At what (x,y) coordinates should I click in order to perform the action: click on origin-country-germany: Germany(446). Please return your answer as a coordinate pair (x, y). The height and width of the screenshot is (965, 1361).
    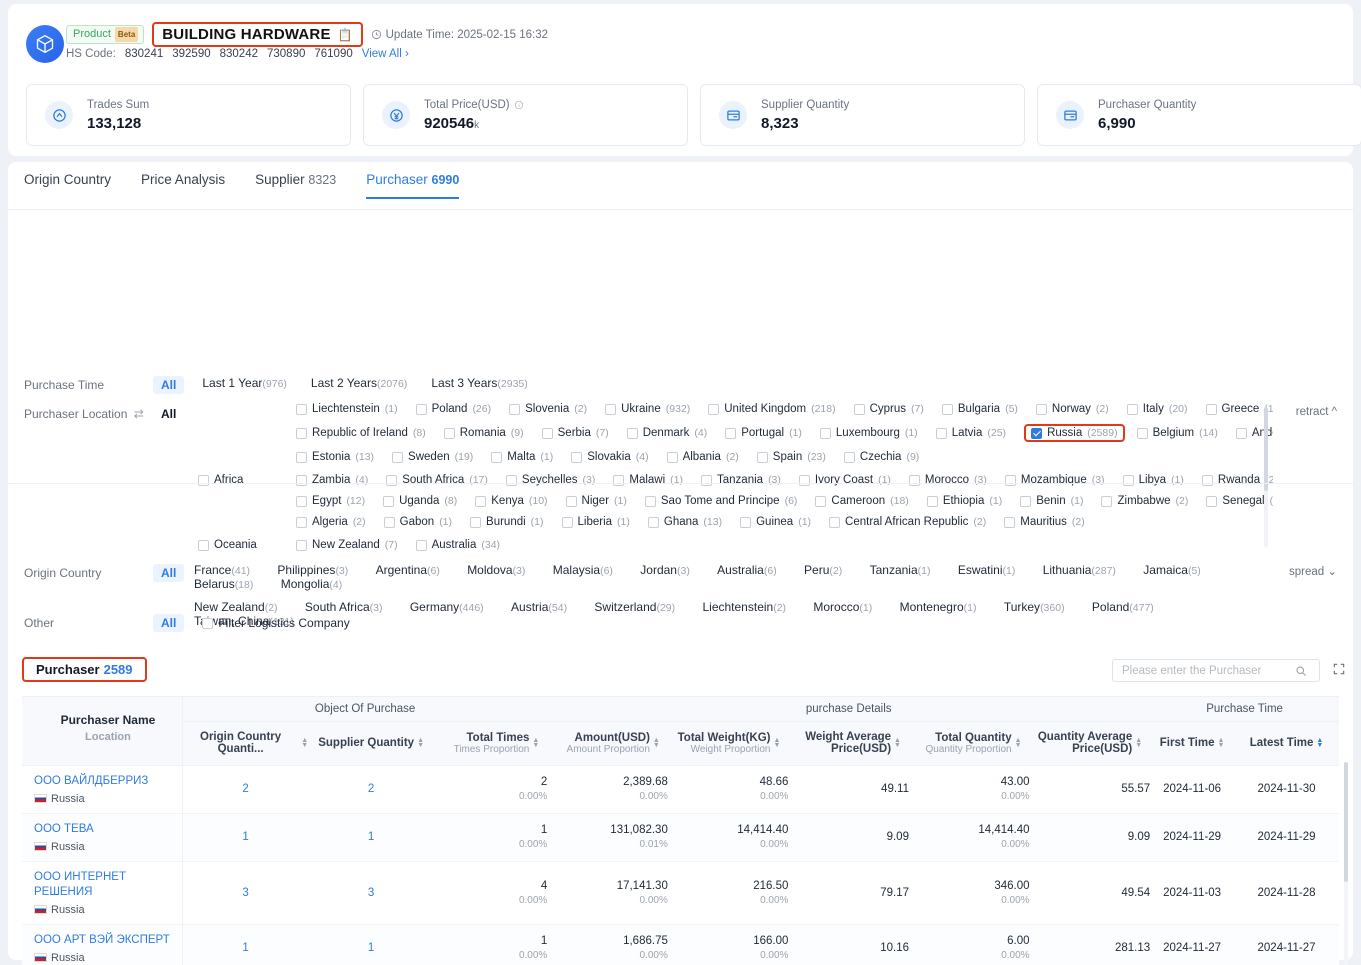
    Looking at the image, I should click on (447, 607).